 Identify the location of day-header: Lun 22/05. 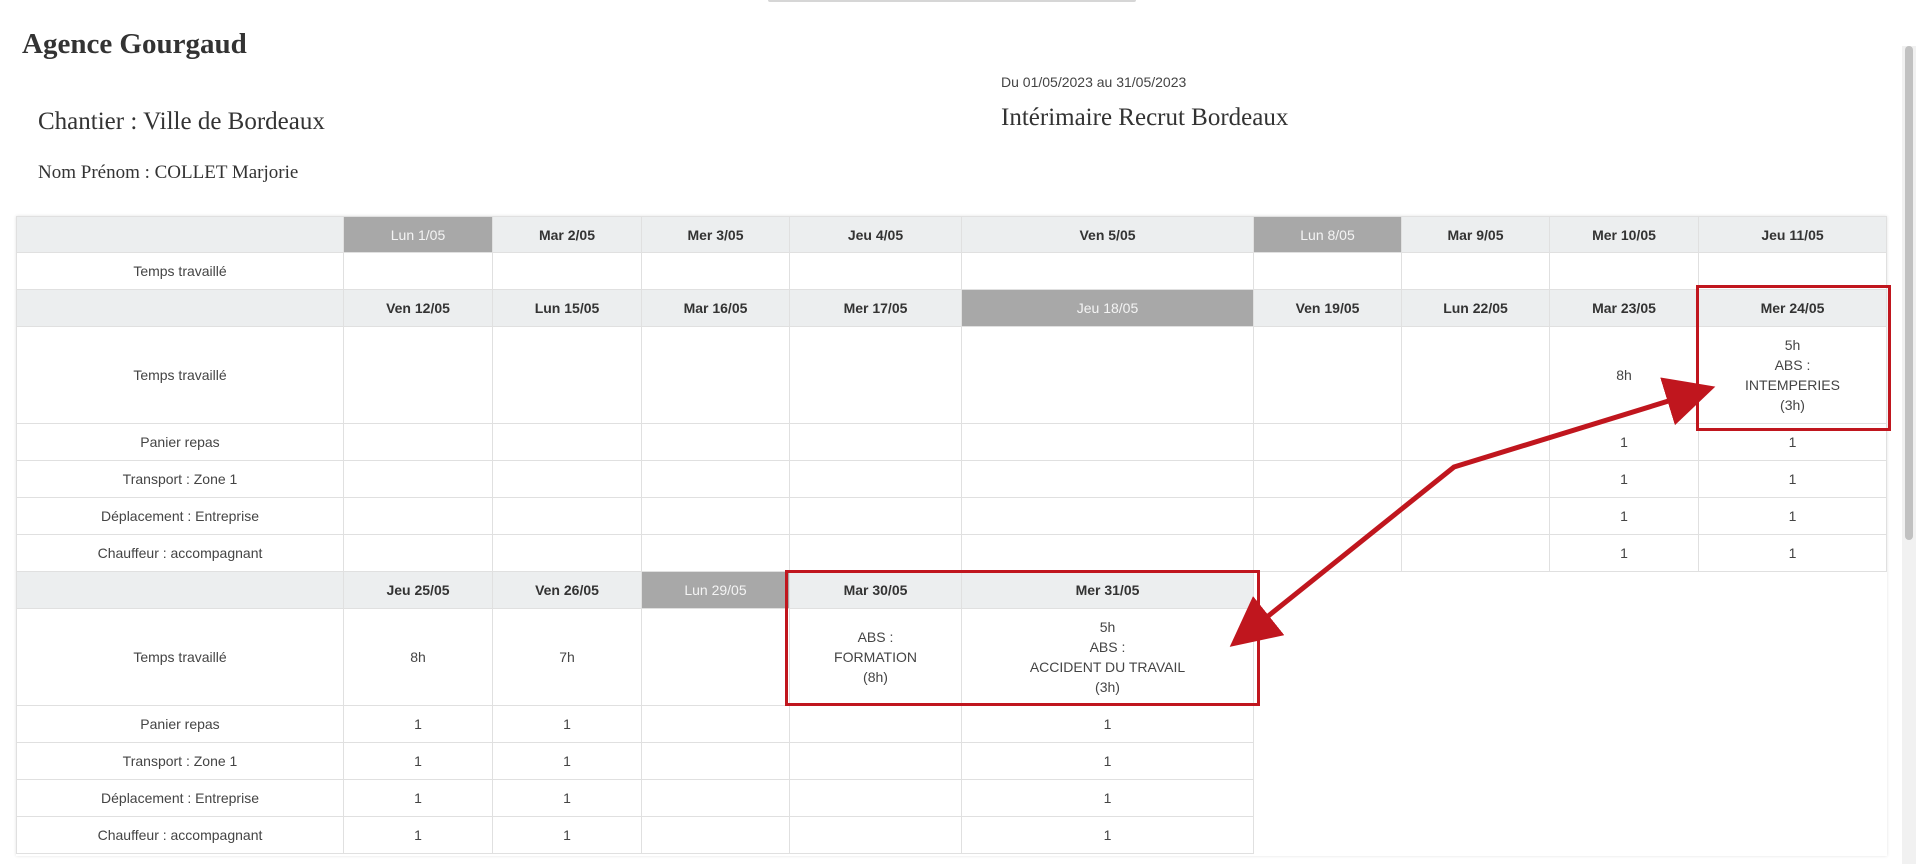
(1476, 308).